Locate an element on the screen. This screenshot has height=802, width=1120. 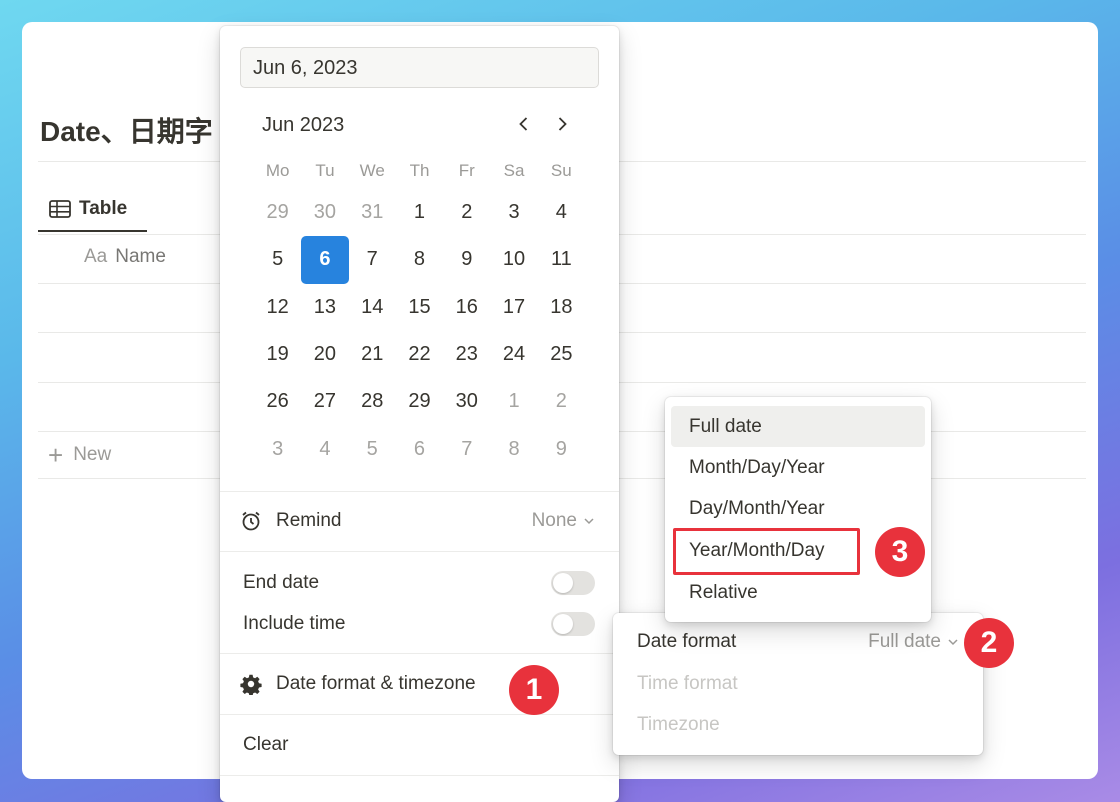
tab-table-view: Table is located at coordinates (92, 210).